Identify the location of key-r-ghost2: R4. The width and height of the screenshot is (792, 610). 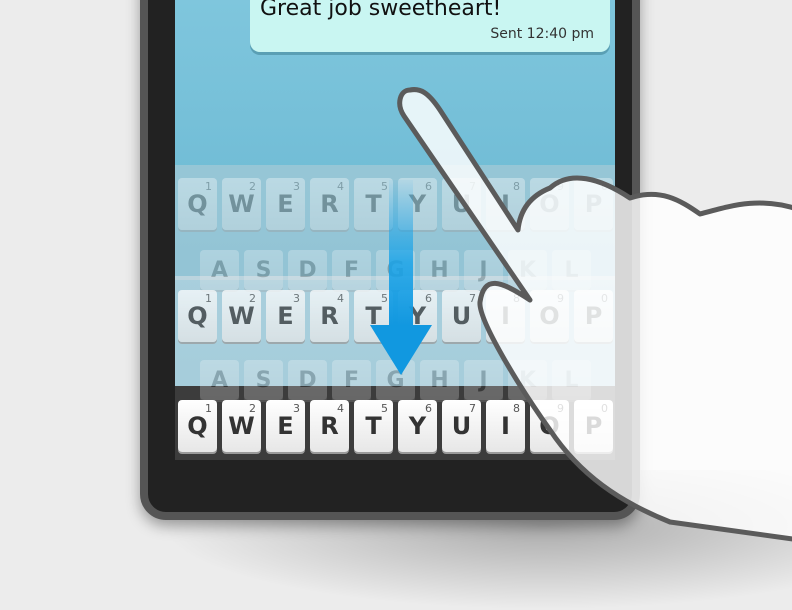
(329, 316).